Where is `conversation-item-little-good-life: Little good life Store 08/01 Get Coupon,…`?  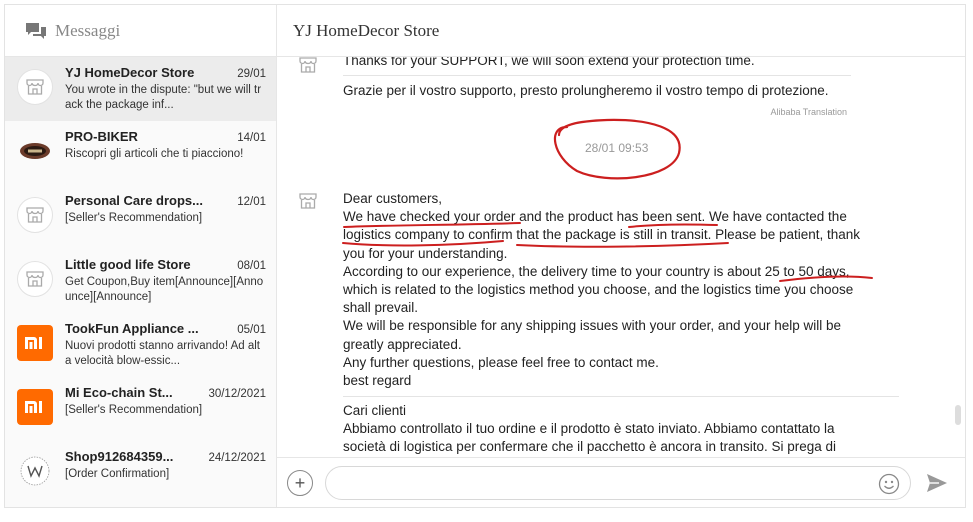 conversation-item-little-good-life: Little good life Store 08/01 Get Coupon,… is located at coordinates (140, 281).